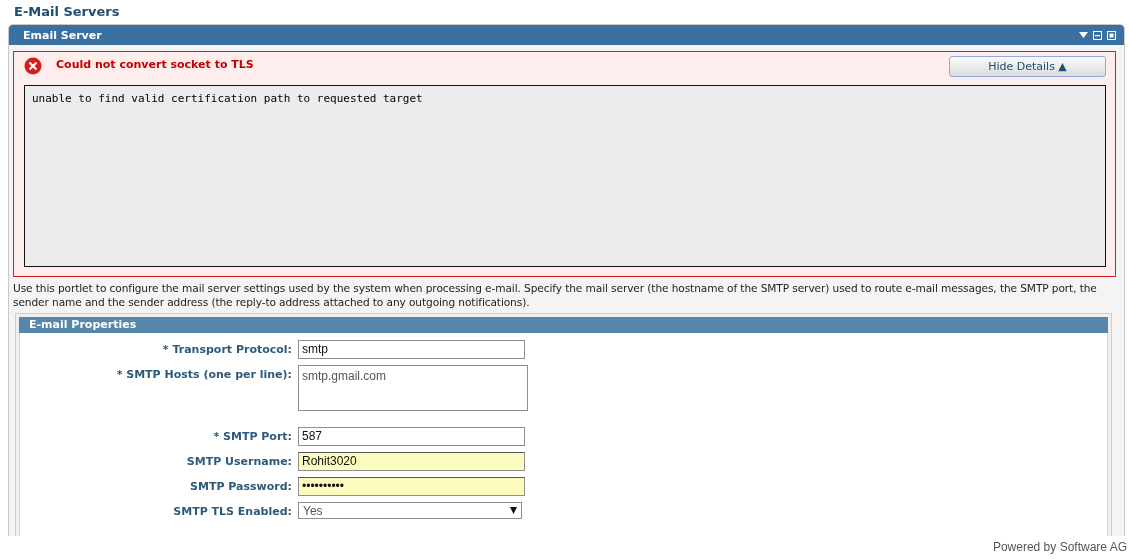  I want to click on text-area: smtp.gmail.com, so click(413, 388).